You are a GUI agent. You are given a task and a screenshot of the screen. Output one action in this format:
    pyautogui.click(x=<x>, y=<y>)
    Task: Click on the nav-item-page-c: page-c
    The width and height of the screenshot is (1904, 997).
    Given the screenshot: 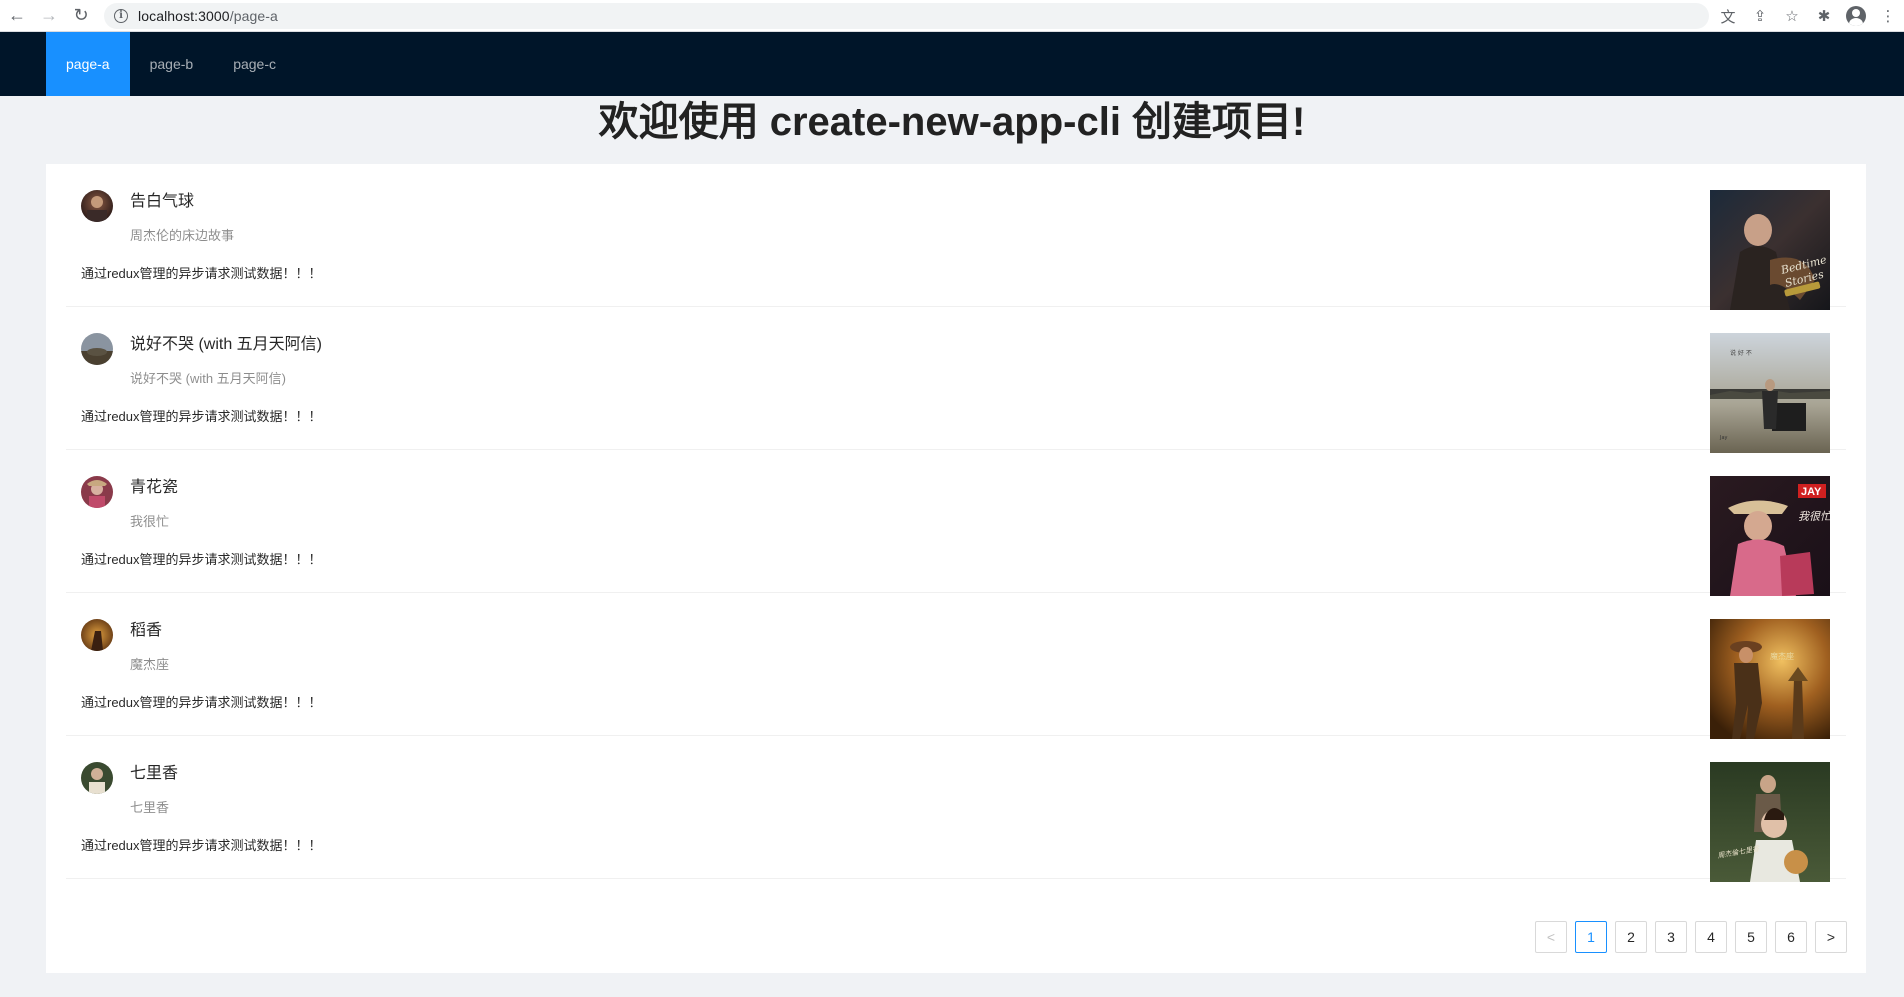 What is the action you would take?
    pyautogui.click(x=254, y=64)
    